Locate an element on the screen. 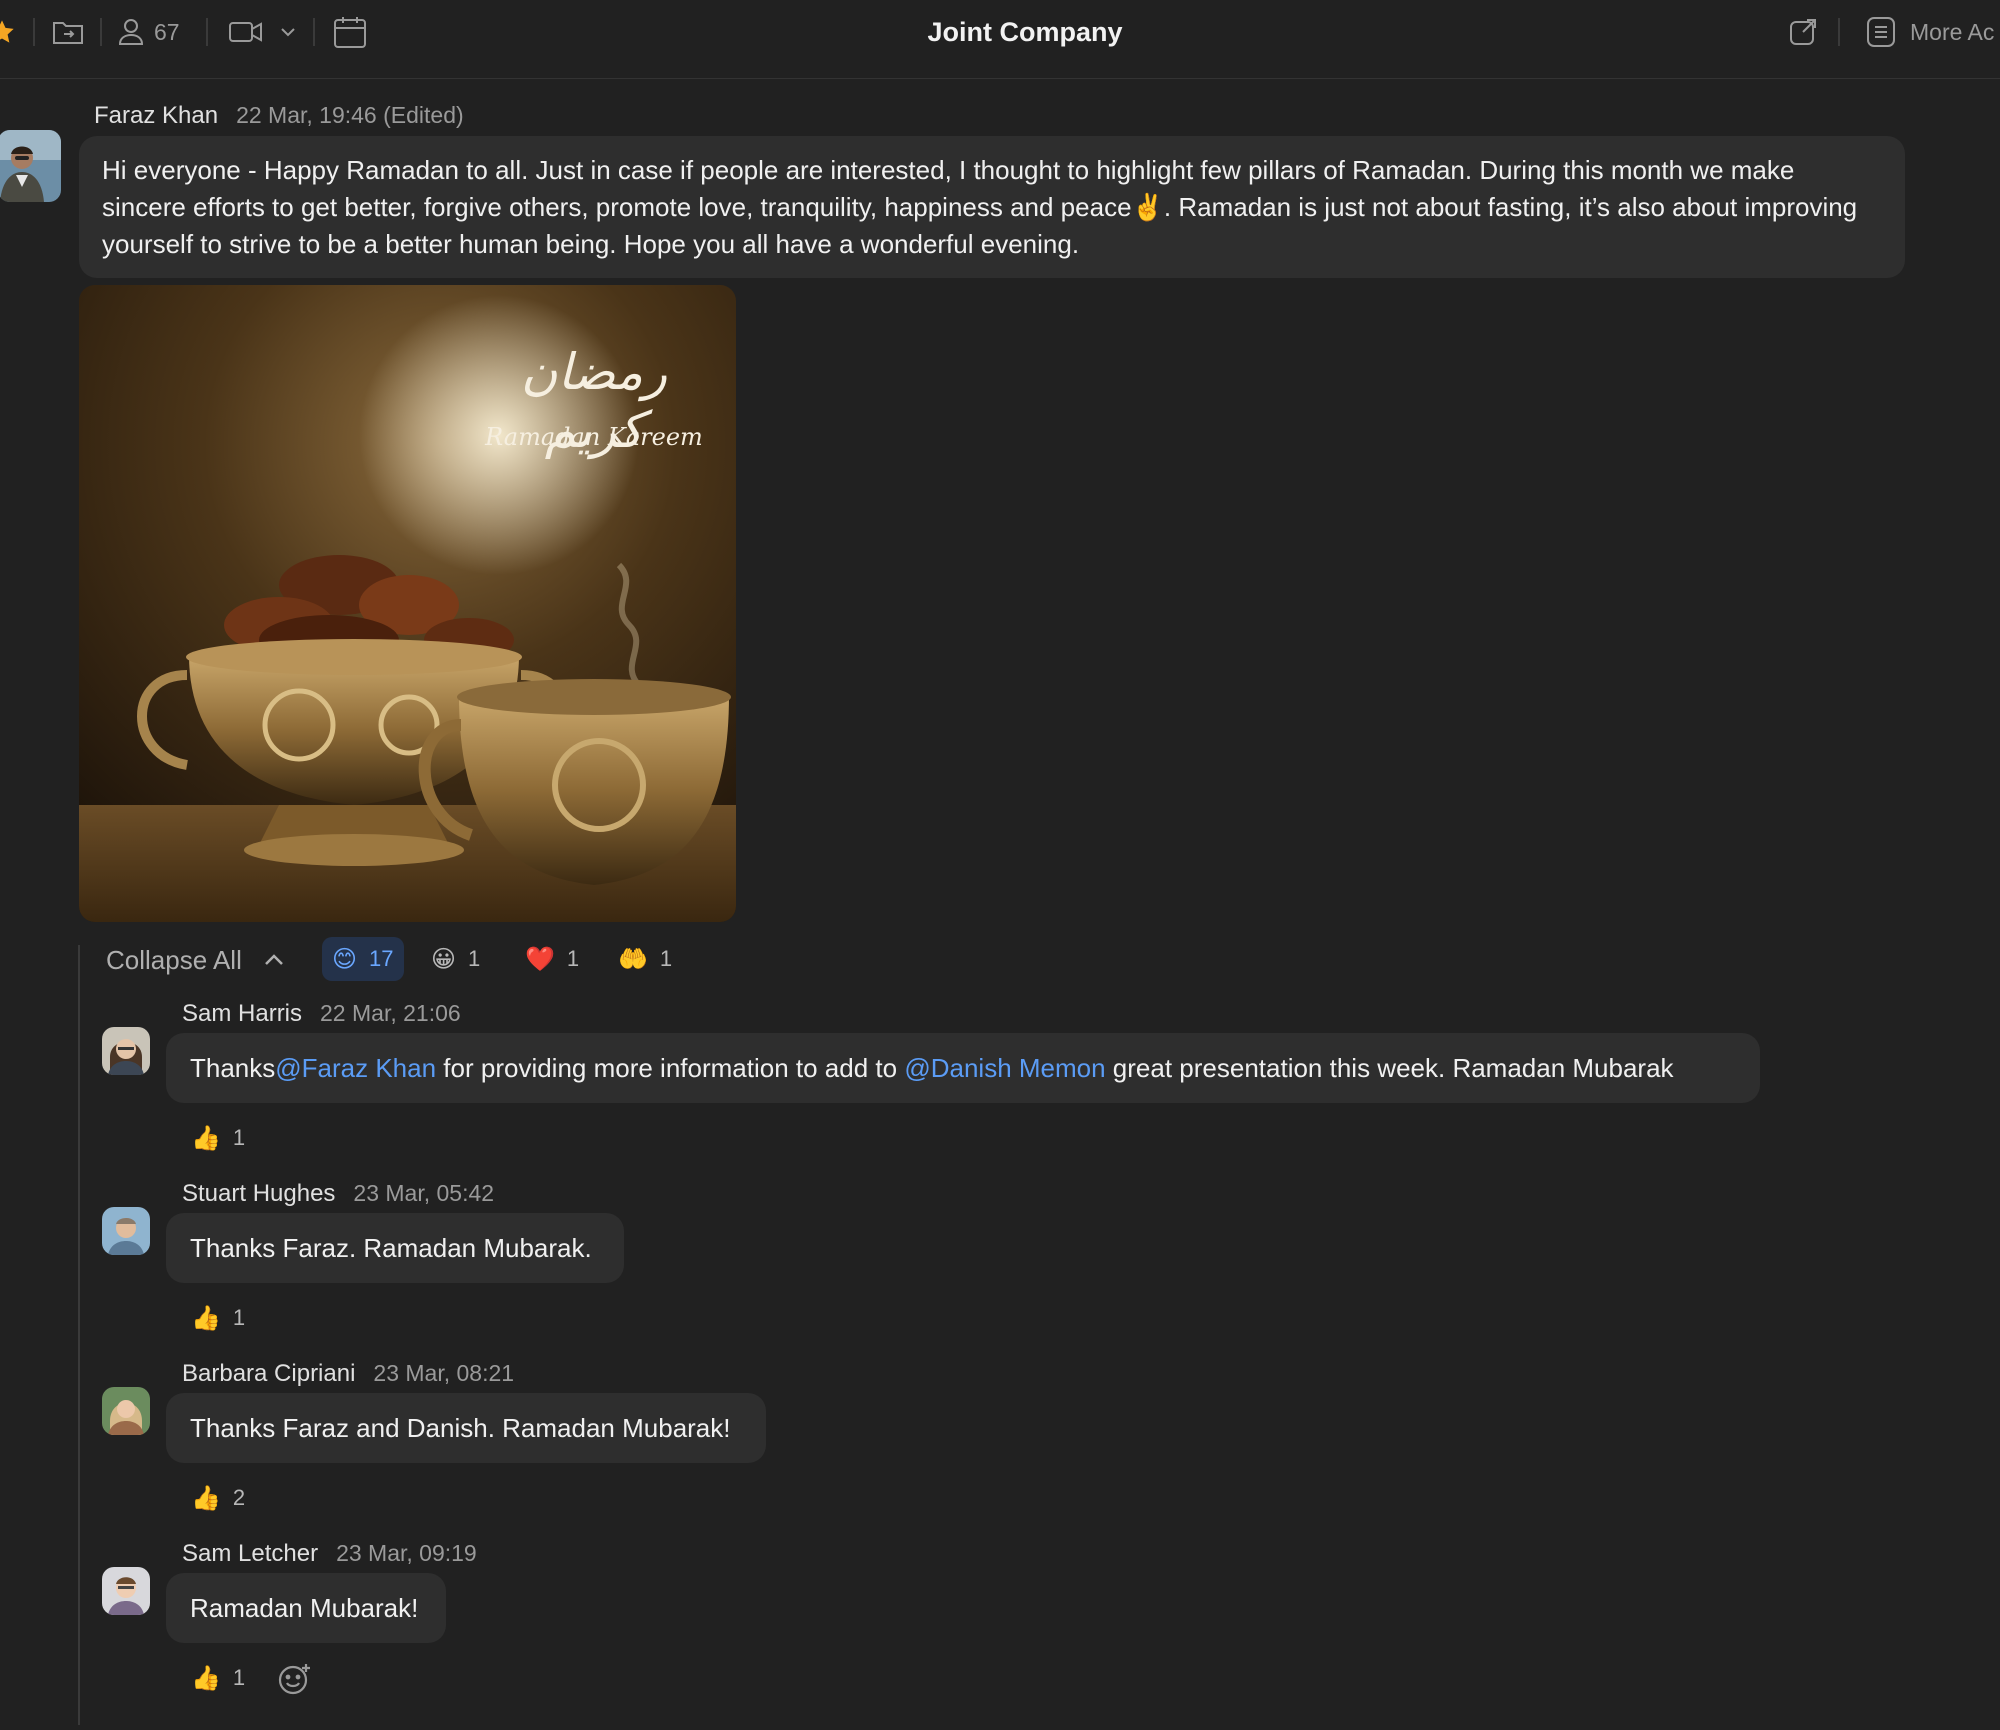 This screenshot has width=2000, height=1730. reply-bubble: Thanks Faraz. Ramadan Mubarak. is located at coordinates (395, 1248).